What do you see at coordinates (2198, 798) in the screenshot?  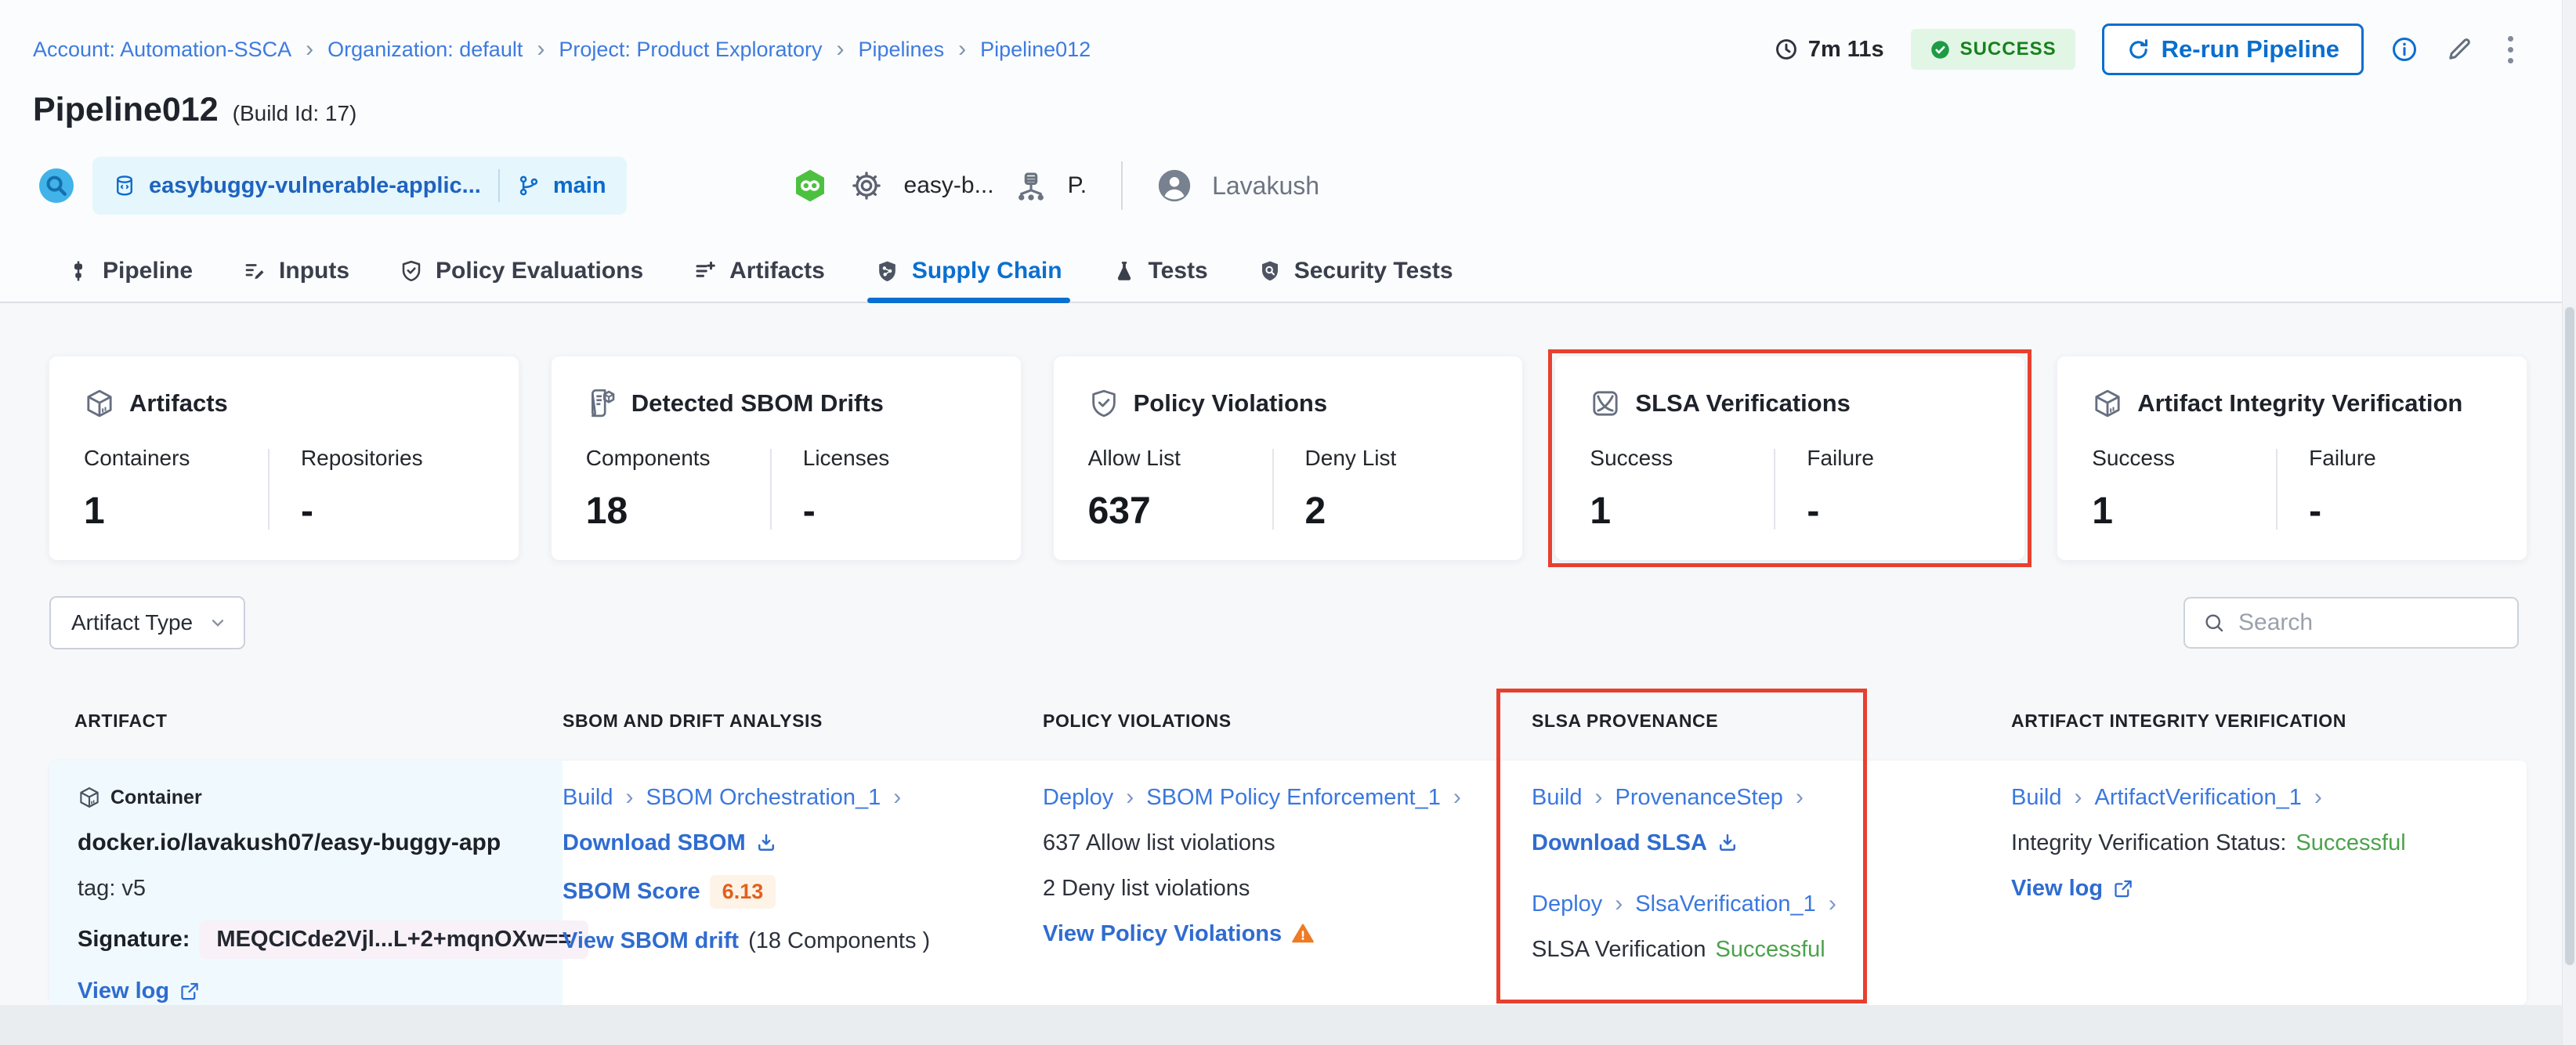 I see `step-link: ArtifactVerification_1` at bounding box center [2198, 798].